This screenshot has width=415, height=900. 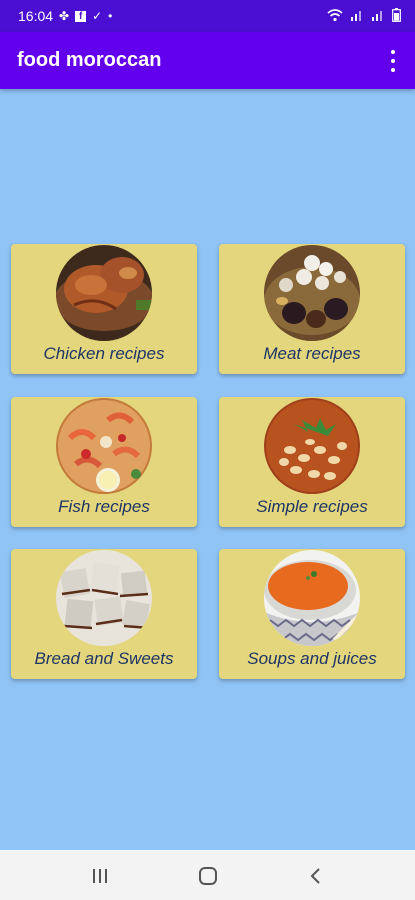 I want to click on category-card-meat: Meat recipes, so click(x=312, y=309).